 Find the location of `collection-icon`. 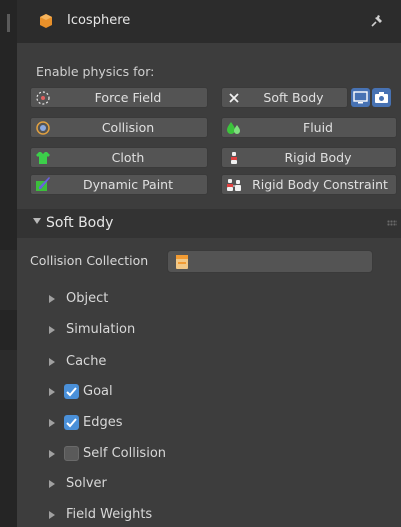

collection-icon is located at coordinates (182, 262).